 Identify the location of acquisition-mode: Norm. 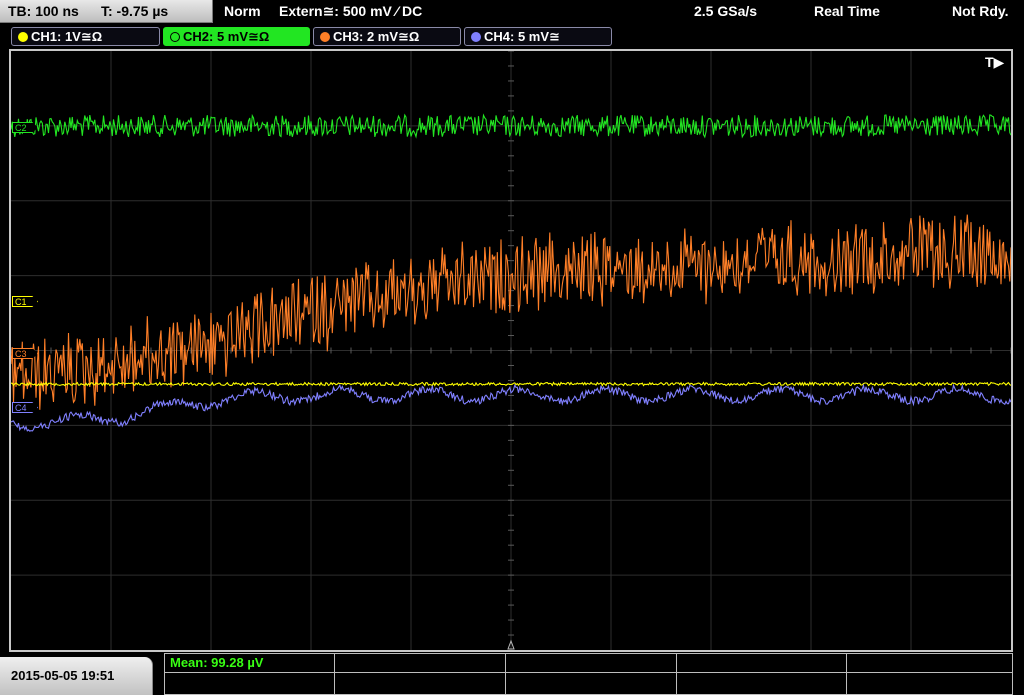
(242, 11).